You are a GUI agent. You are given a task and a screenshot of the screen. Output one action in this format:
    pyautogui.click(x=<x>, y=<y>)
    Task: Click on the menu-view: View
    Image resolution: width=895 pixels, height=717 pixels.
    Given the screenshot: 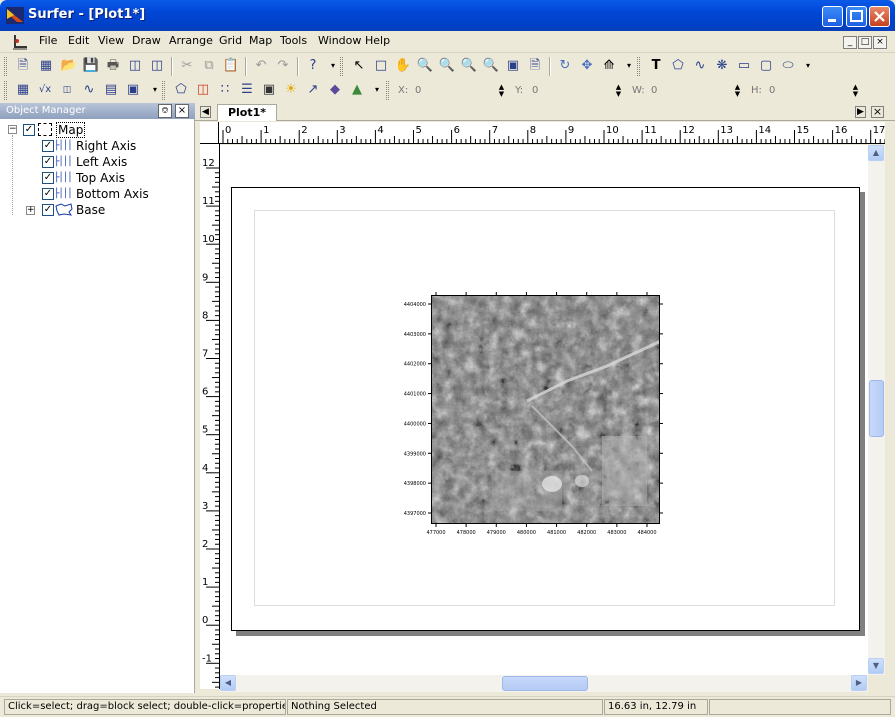 What is the action you would take?
    pyautogui.click(x=111, y=40)
    